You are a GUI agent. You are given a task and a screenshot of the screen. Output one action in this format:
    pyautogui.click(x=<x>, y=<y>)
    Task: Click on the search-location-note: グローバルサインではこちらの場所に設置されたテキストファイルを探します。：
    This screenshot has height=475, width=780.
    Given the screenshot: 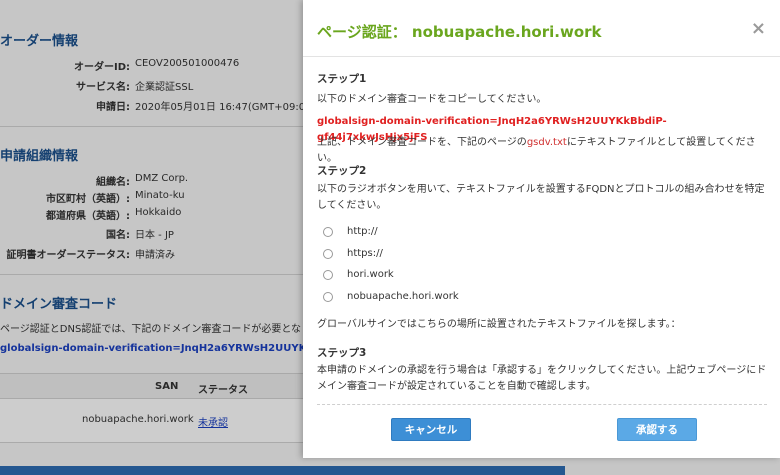 What is the action you would take?
    pyautogui.click(x=499, y=324)
    